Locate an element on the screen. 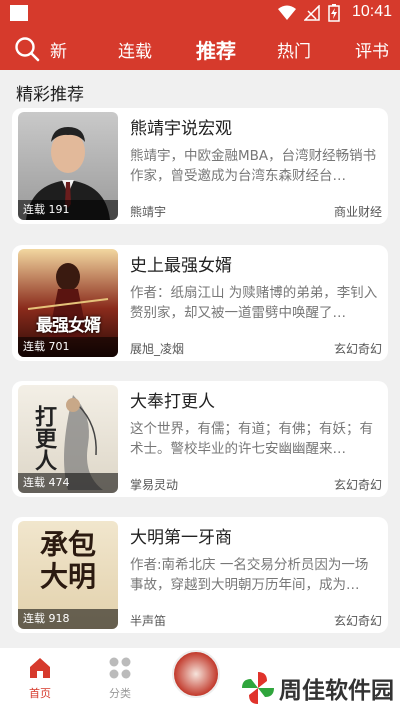 The image size is (400, 711). serial-badge: 连载 918 is located at coordinates (68, 619).